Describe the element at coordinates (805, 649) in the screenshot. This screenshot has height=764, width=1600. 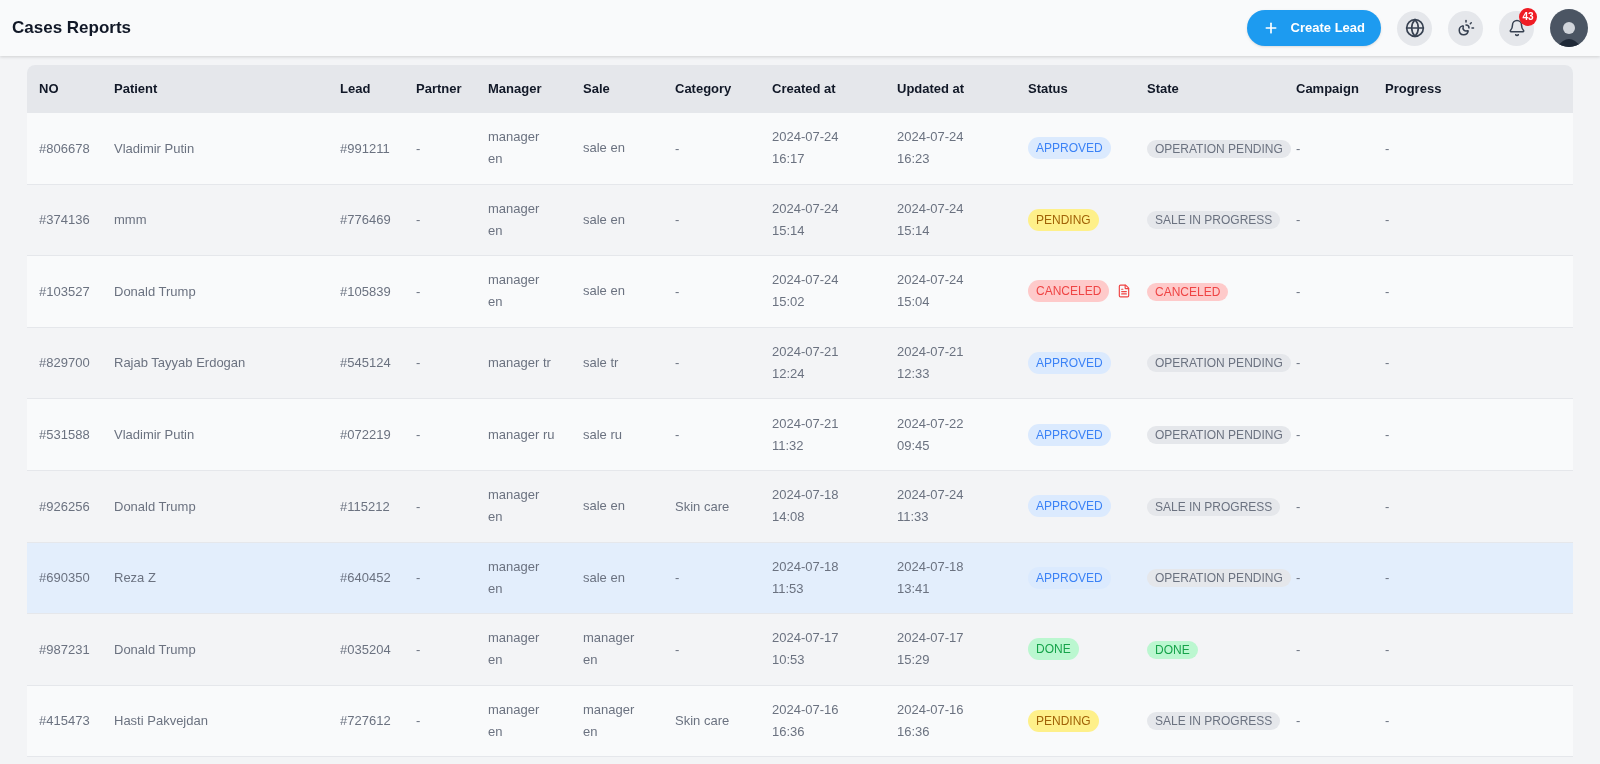
I see `created-date: 2024-07-17 10:53` at that location.